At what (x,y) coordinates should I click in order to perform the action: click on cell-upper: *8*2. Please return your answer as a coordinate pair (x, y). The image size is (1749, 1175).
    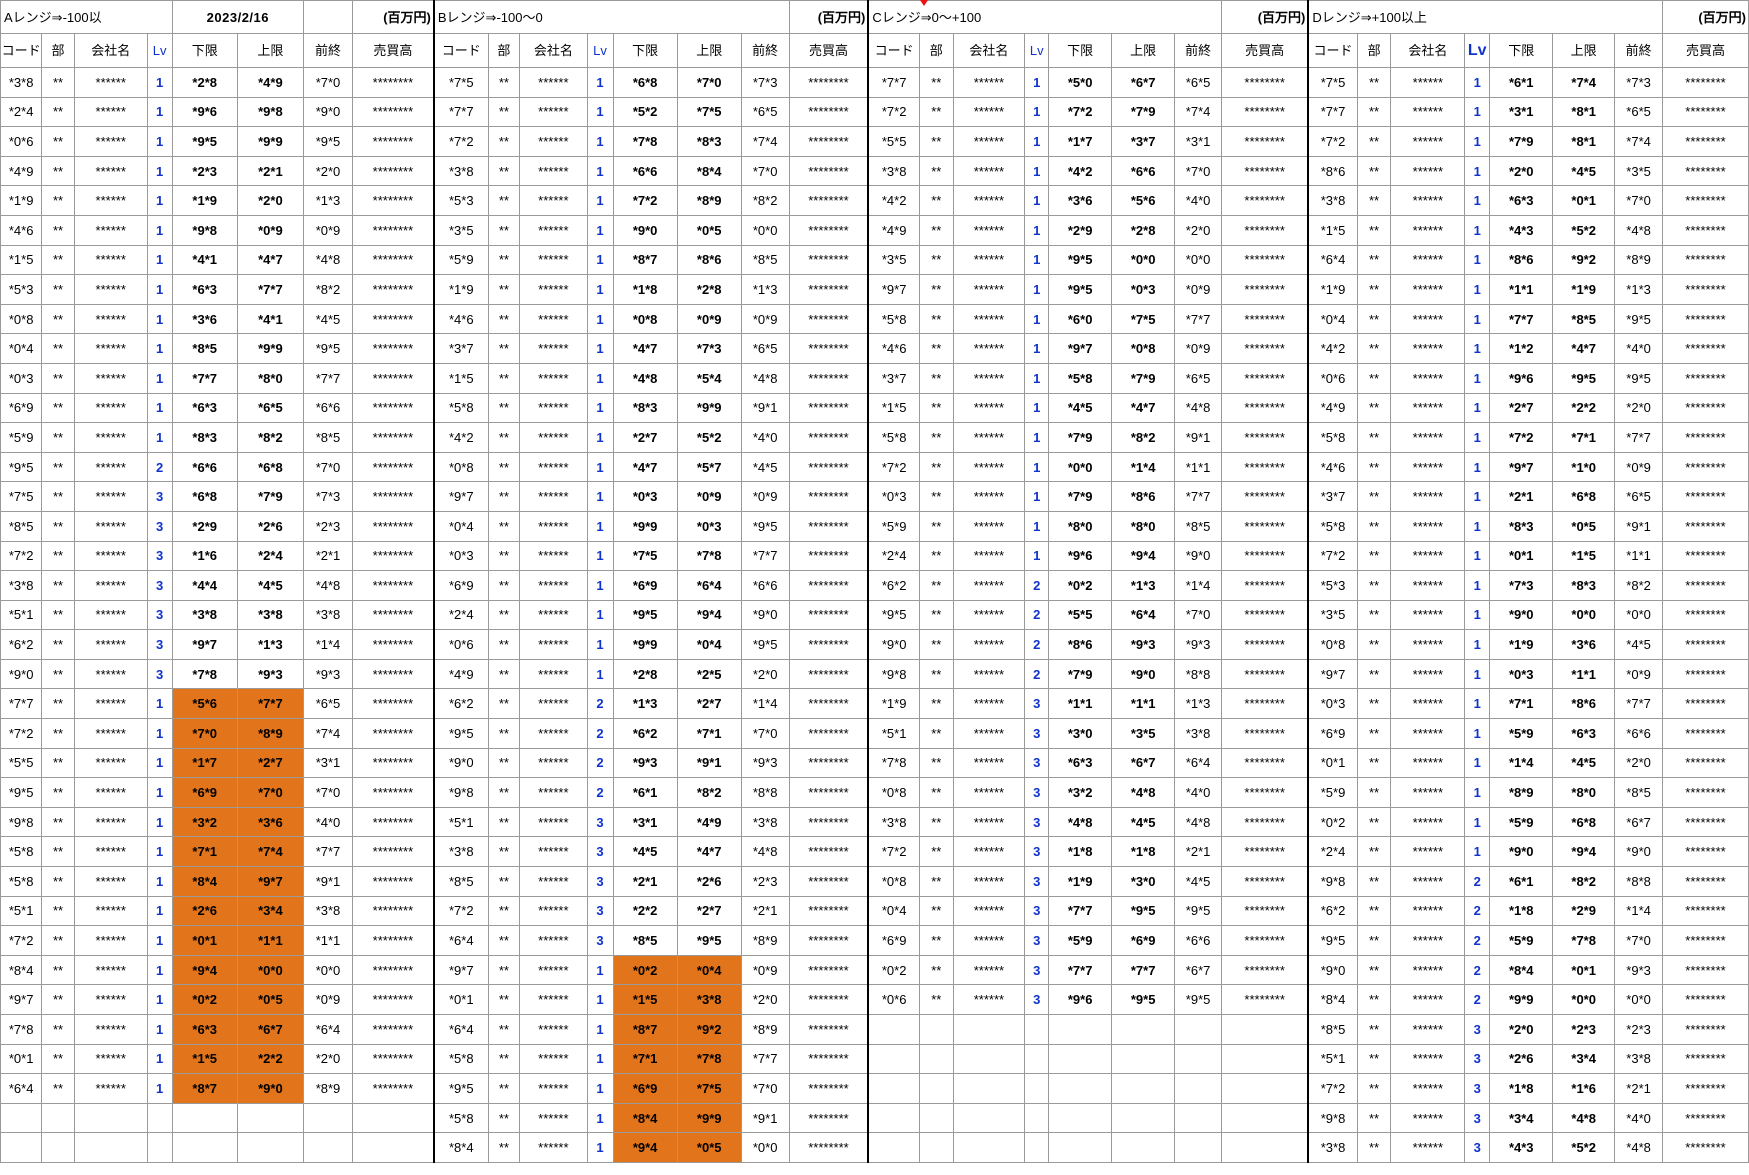
    Looking at the image, I should click on (1143, 437).